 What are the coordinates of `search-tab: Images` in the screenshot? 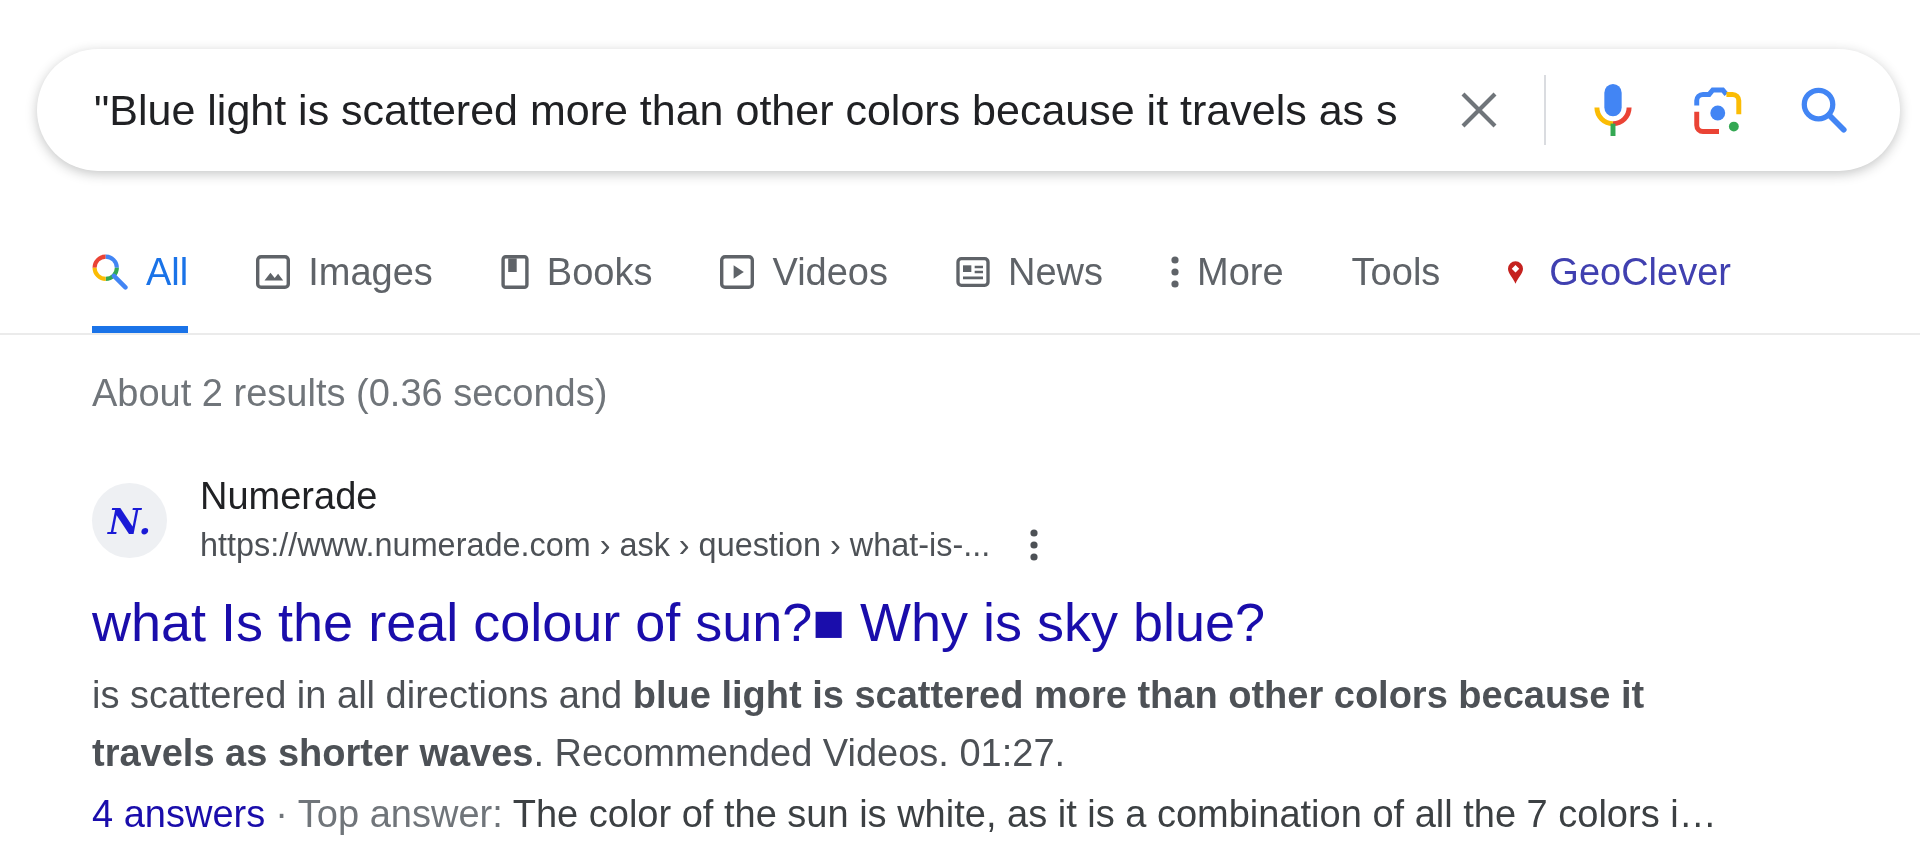 It's located at (344, 283).